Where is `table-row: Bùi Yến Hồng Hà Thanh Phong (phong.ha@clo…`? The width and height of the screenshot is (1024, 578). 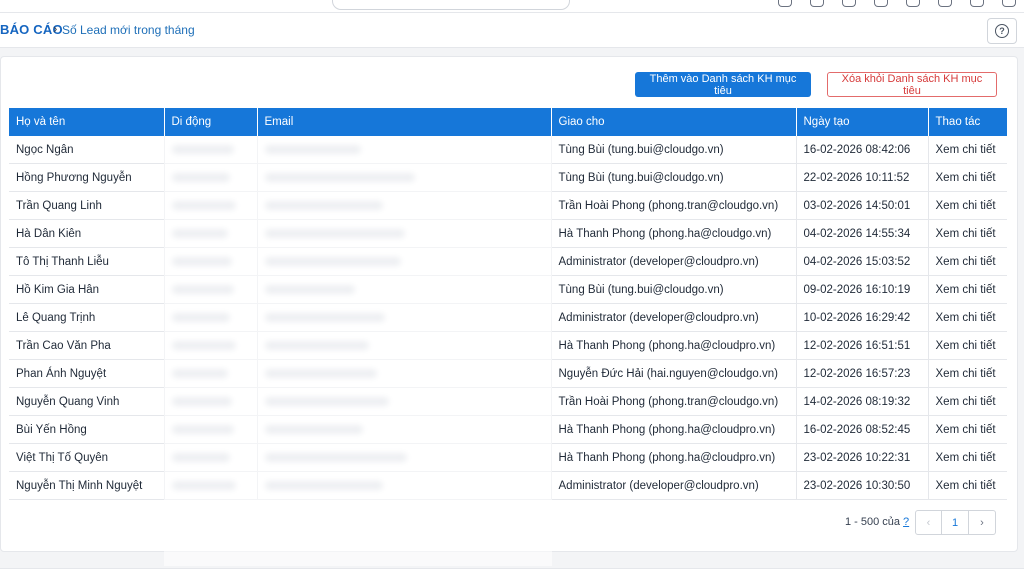
table-row: Bùi Yến Hồng Hà Thanh Phong (phong.ha@clo… is located at coordinates (508, 429).